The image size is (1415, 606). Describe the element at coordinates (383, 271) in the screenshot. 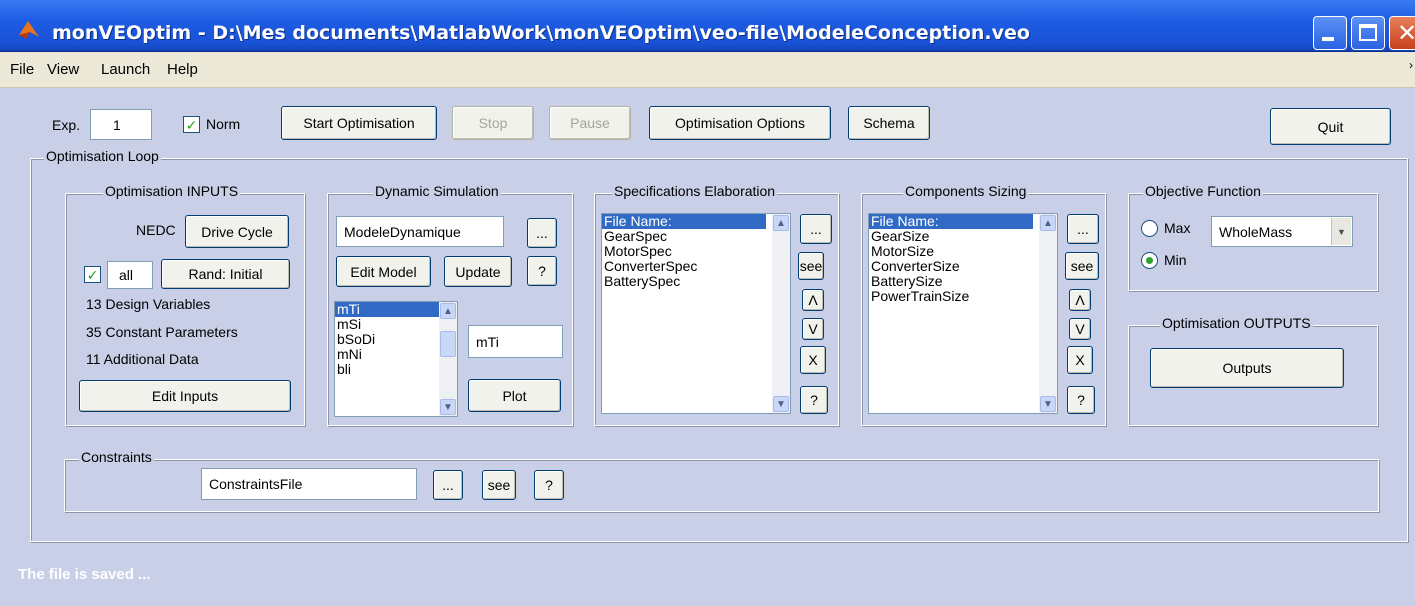

I see `edit-model-button: Edit Model` at that location.